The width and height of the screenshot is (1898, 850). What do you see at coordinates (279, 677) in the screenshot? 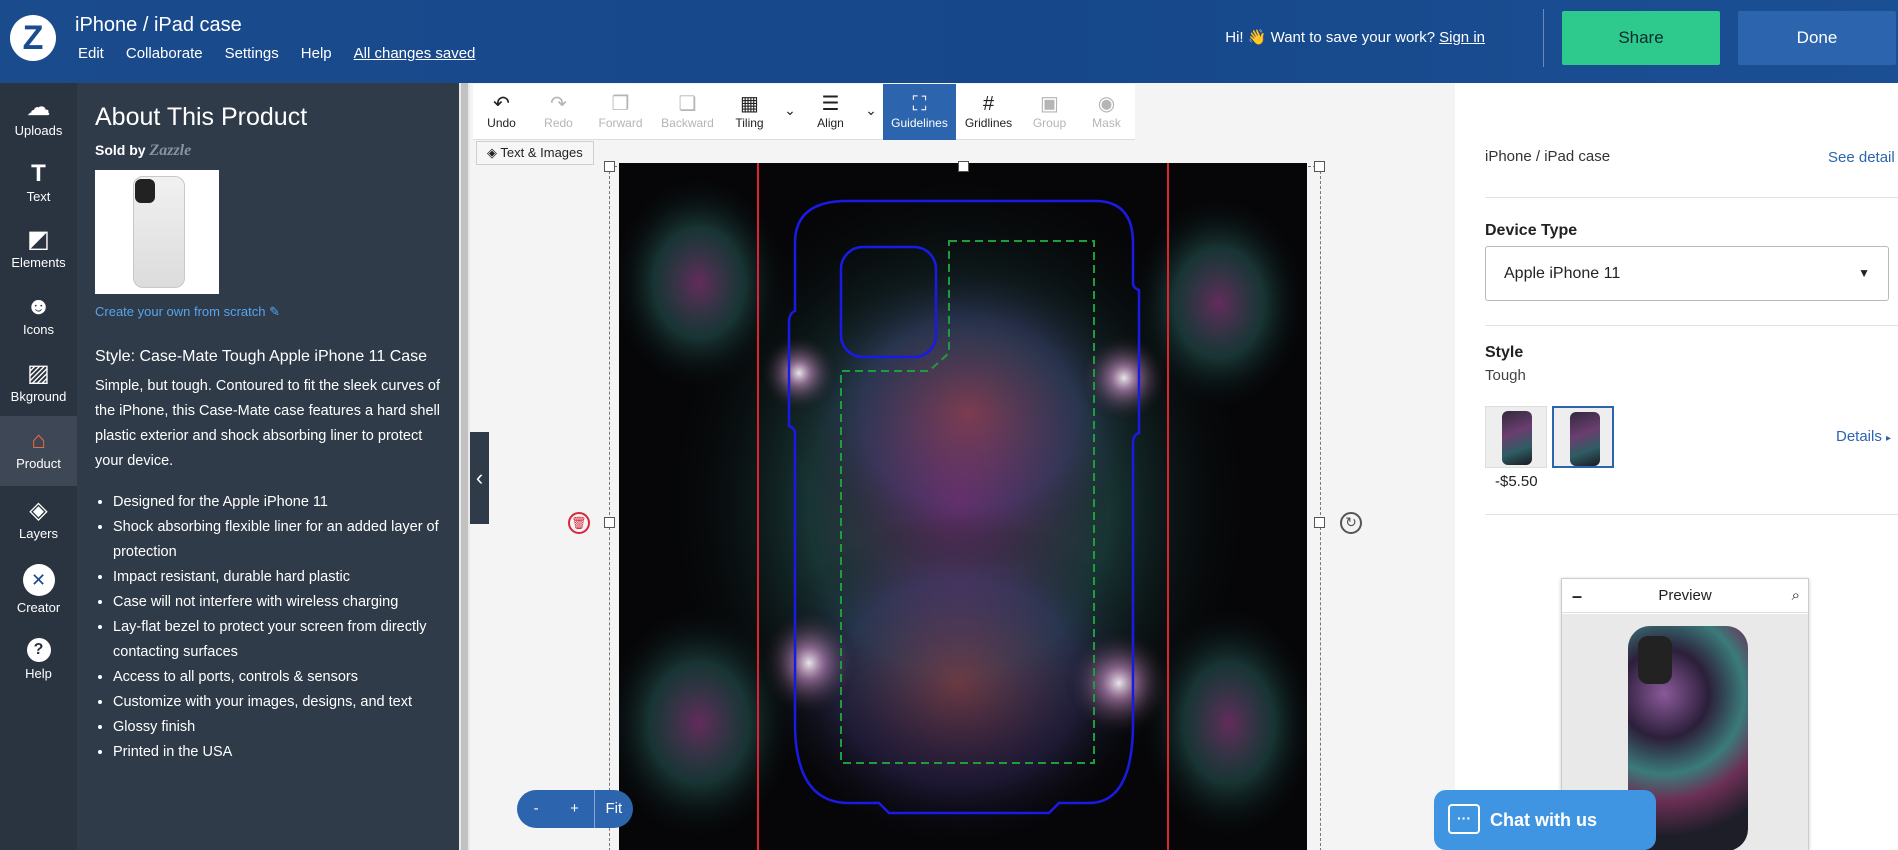
I see `list-item: Access to all ports, controls & sensors` at bounding box center [279, 677].